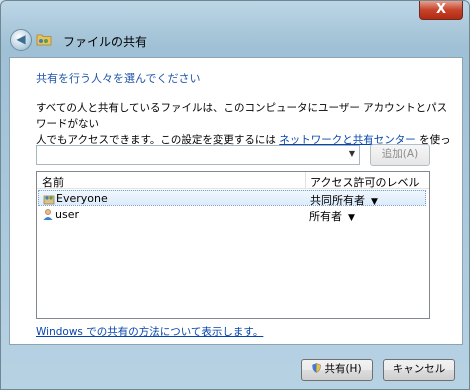  I want to click on list-header: 名前 アクセス許可のレベル, so click(233, 180).